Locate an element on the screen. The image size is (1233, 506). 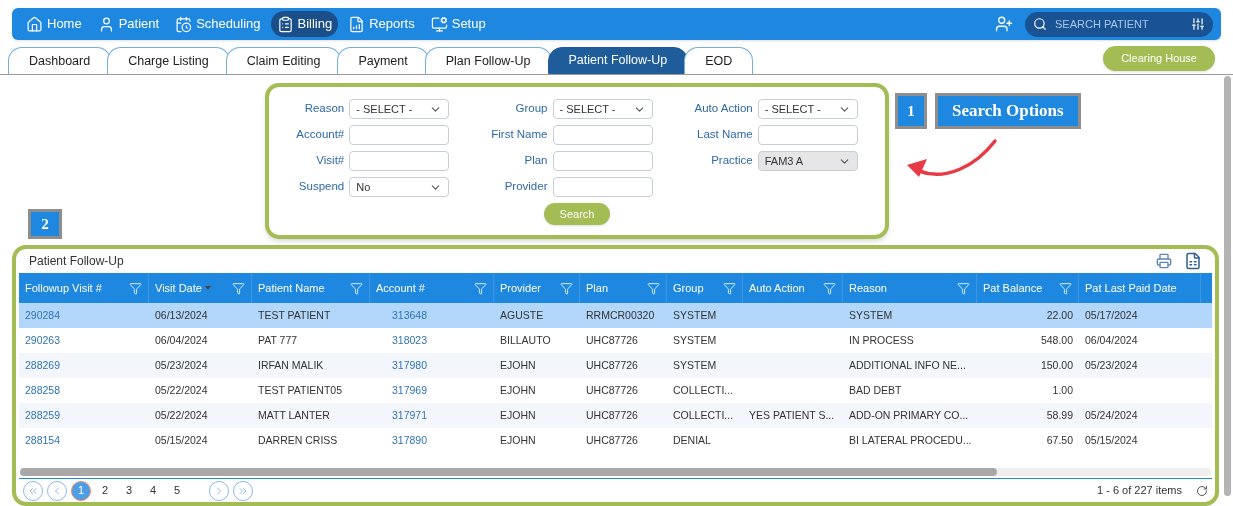
table-row: 290284 06/13/2024 TEST PATIENT 313648 AGUSTE RRMCR00320 SYSTEM SYSTEM 22.00 05/17/2024 is located at coordinates (615, 315).